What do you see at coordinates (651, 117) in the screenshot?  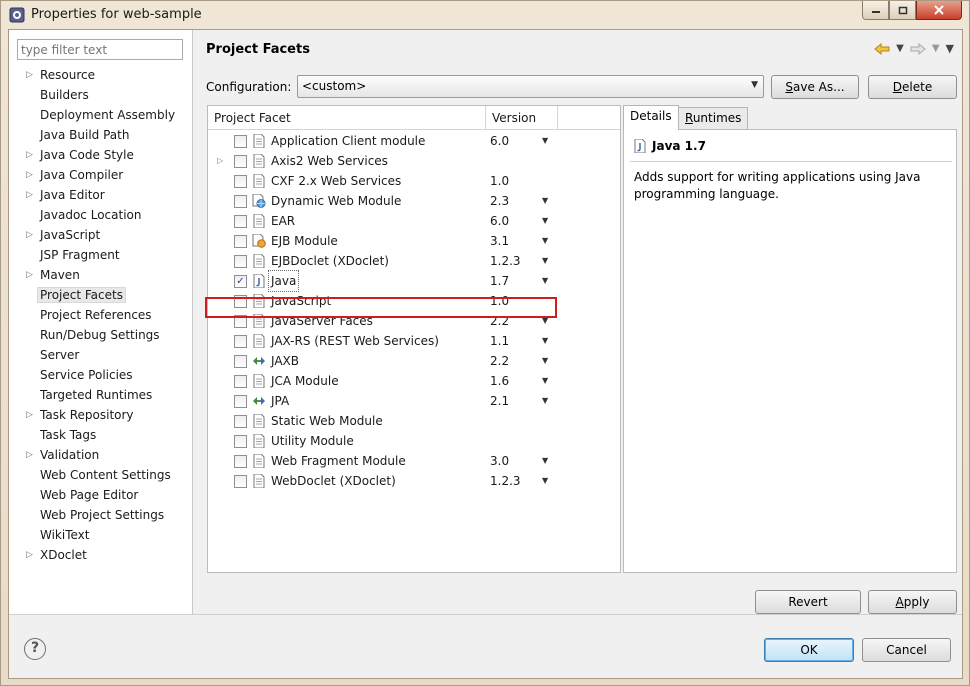 I see `tab-details: Details` at bounding box center [651, 117].